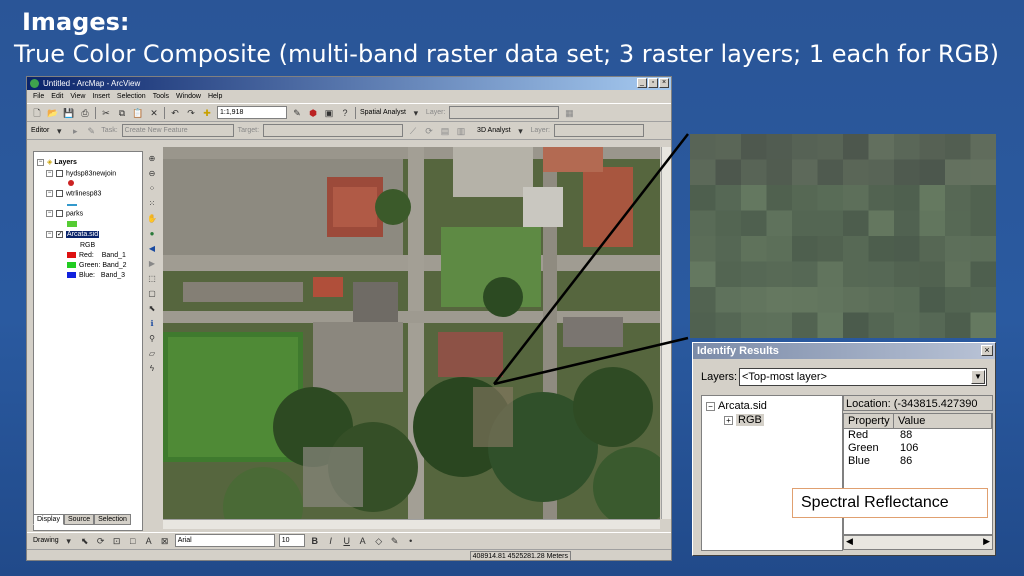  Describe the element at coordinates (461, 131) in the screenshot. I see `sketch-properties-icon: ▥` at that location.